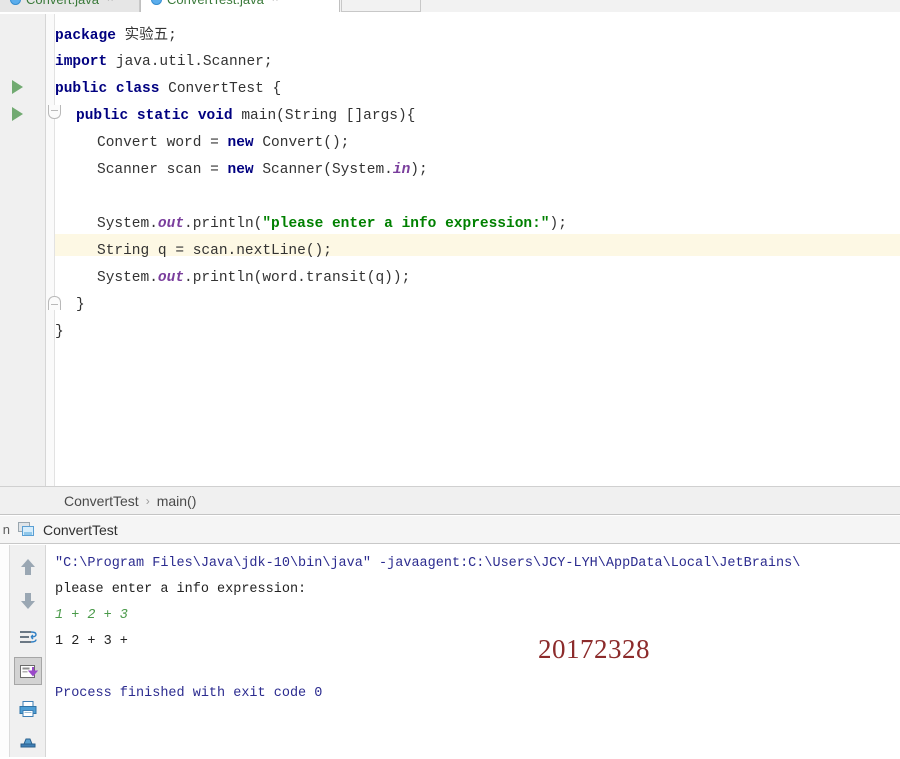 The width and height of the screenshot is (900, 759). What do you see at coordinates (172, 36) in the screenshot?
I see `code-token: ;` at bounding box center [172, 36].